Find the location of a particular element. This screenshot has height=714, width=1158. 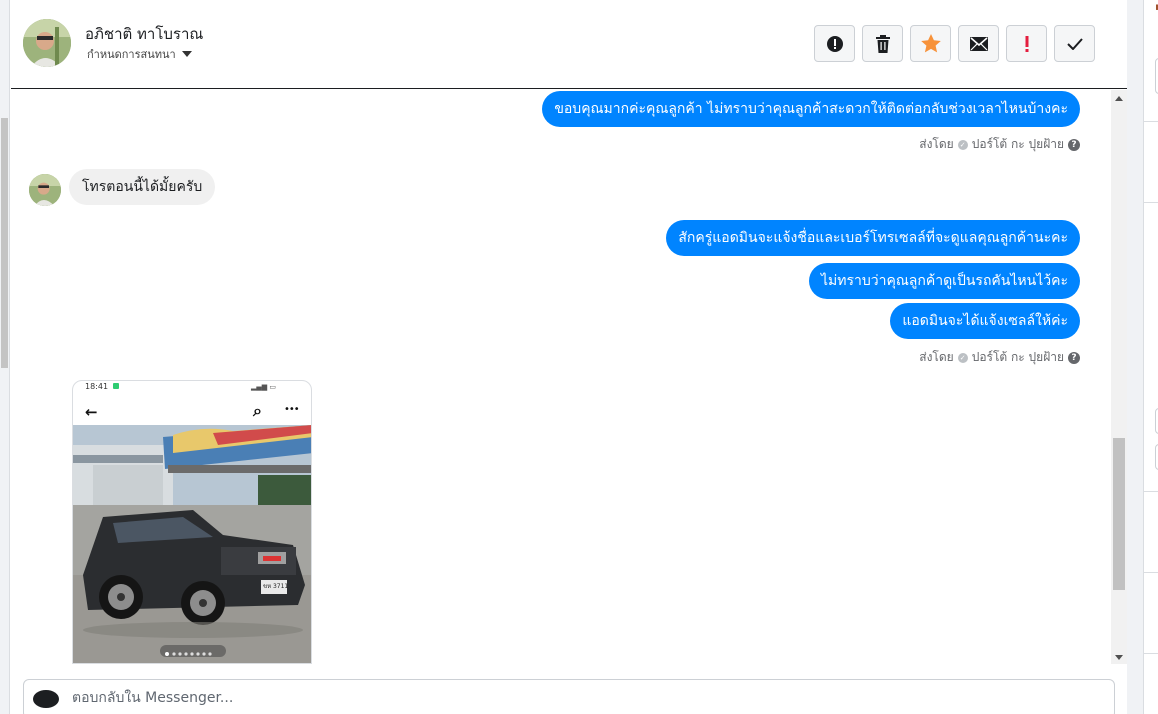

mark-unread-button is located at coordinates (978, 43).